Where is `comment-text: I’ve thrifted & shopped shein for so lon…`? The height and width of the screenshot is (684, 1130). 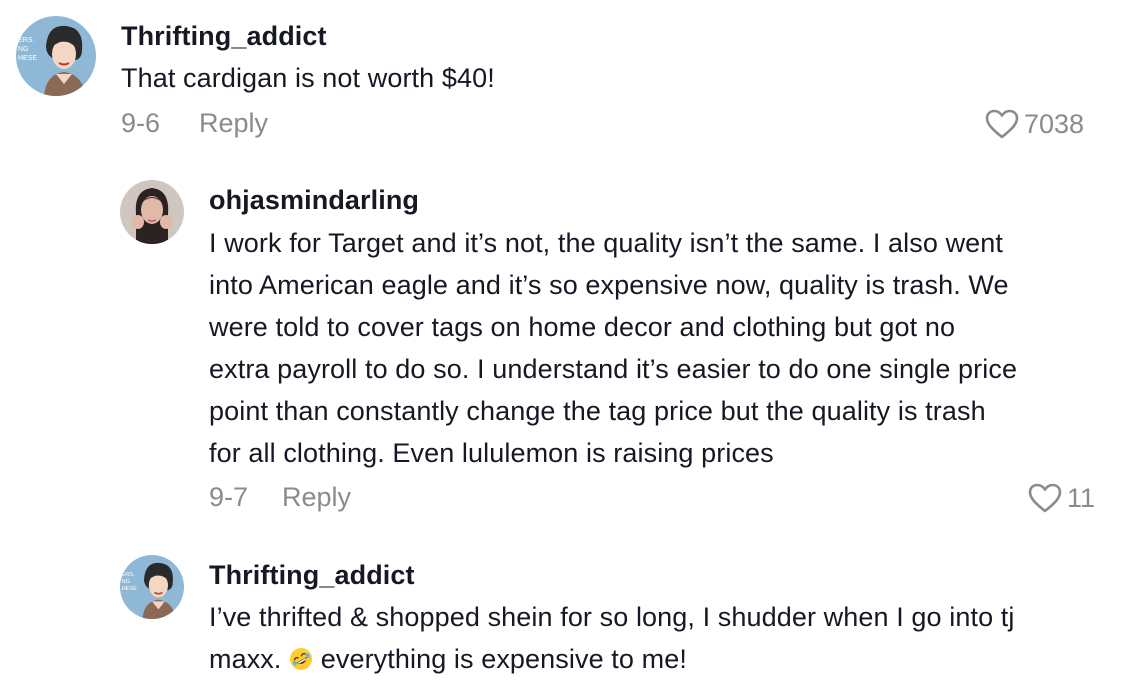
comment-text: I’ve thrifted & shopped shein for so lon… is located at coordinates (659, 638).